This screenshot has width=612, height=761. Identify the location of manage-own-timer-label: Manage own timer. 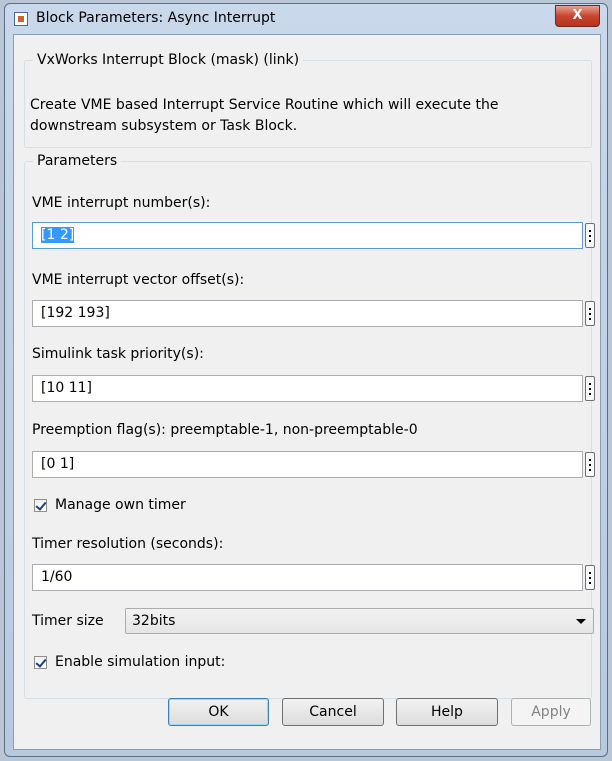
(120, 505).